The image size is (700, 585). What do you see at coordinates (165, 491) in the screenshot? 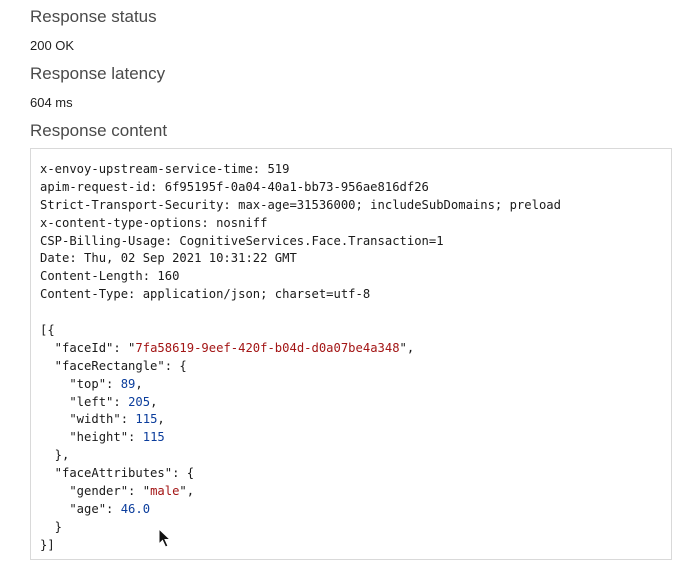
I see `gender-value: male` at bounding box center [165, 491].